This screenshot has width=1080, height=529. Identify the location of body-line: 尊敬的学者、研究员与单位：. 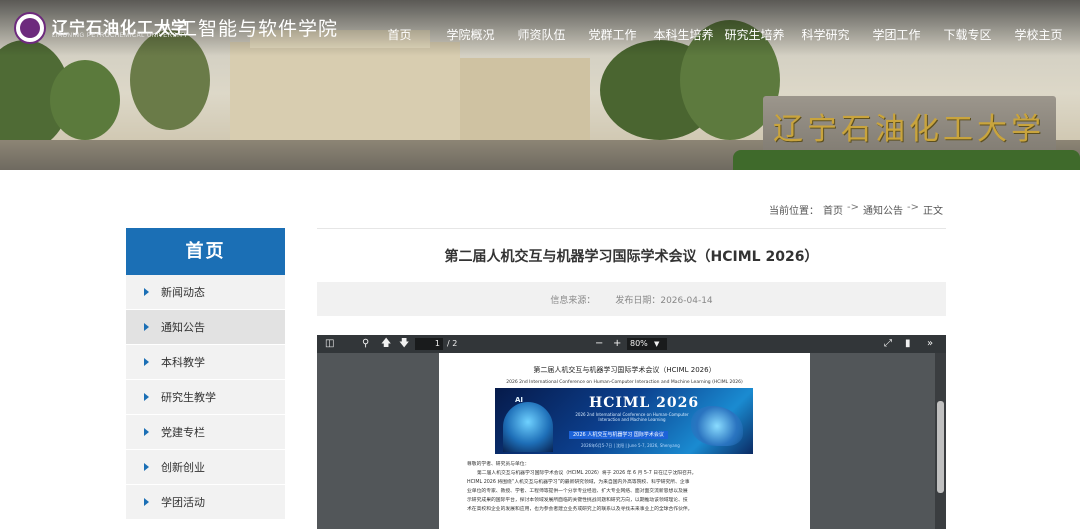
(498, 464).